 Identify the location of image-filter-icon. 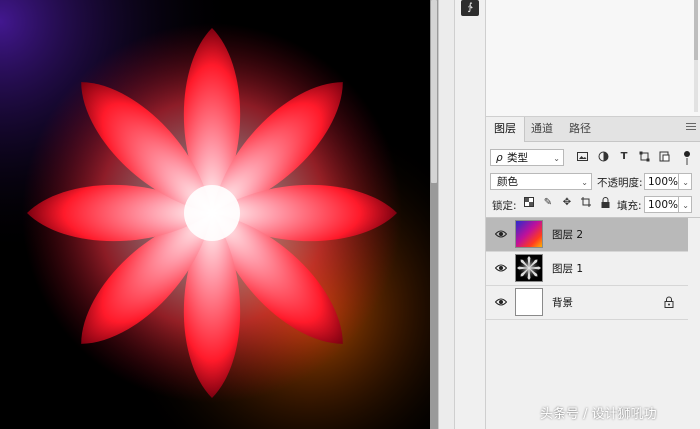
(582, 156).